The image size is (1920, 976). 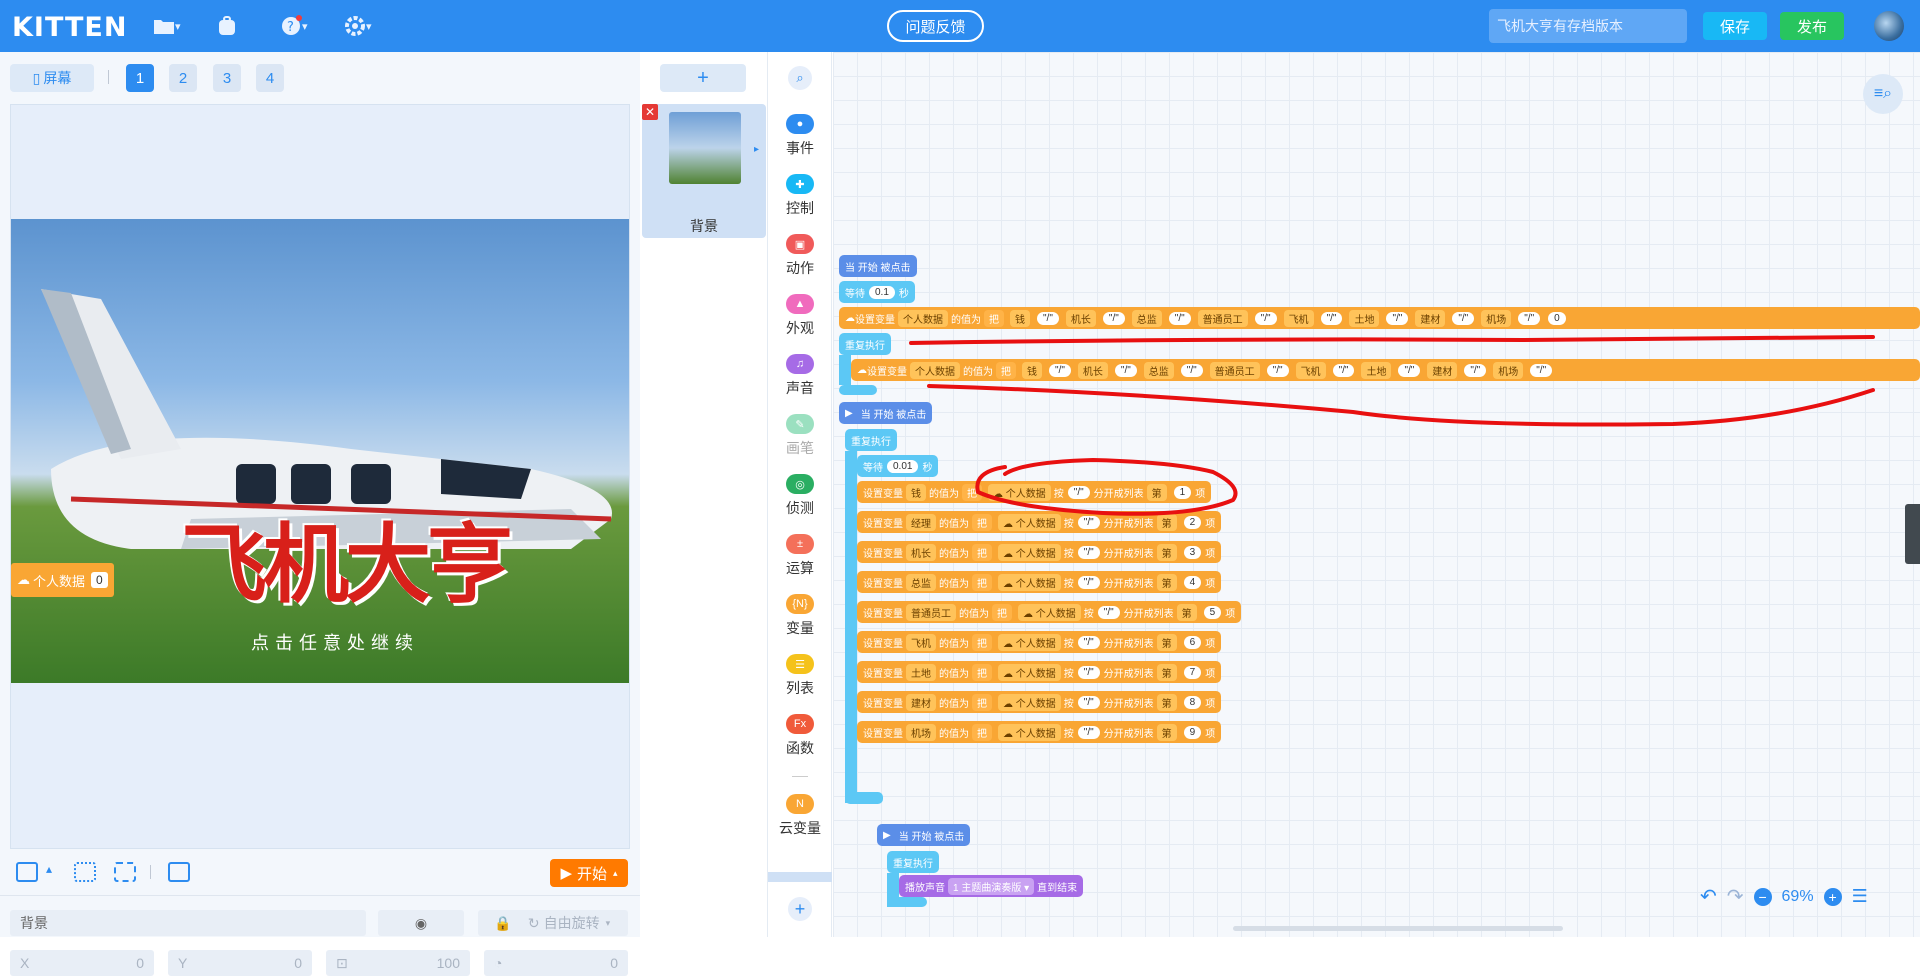 What do you see at coordinates (52, 78) in the screenshot?
I see `screen-toggle-button: ▯ 屏幕` at bounding box center [52, 78].